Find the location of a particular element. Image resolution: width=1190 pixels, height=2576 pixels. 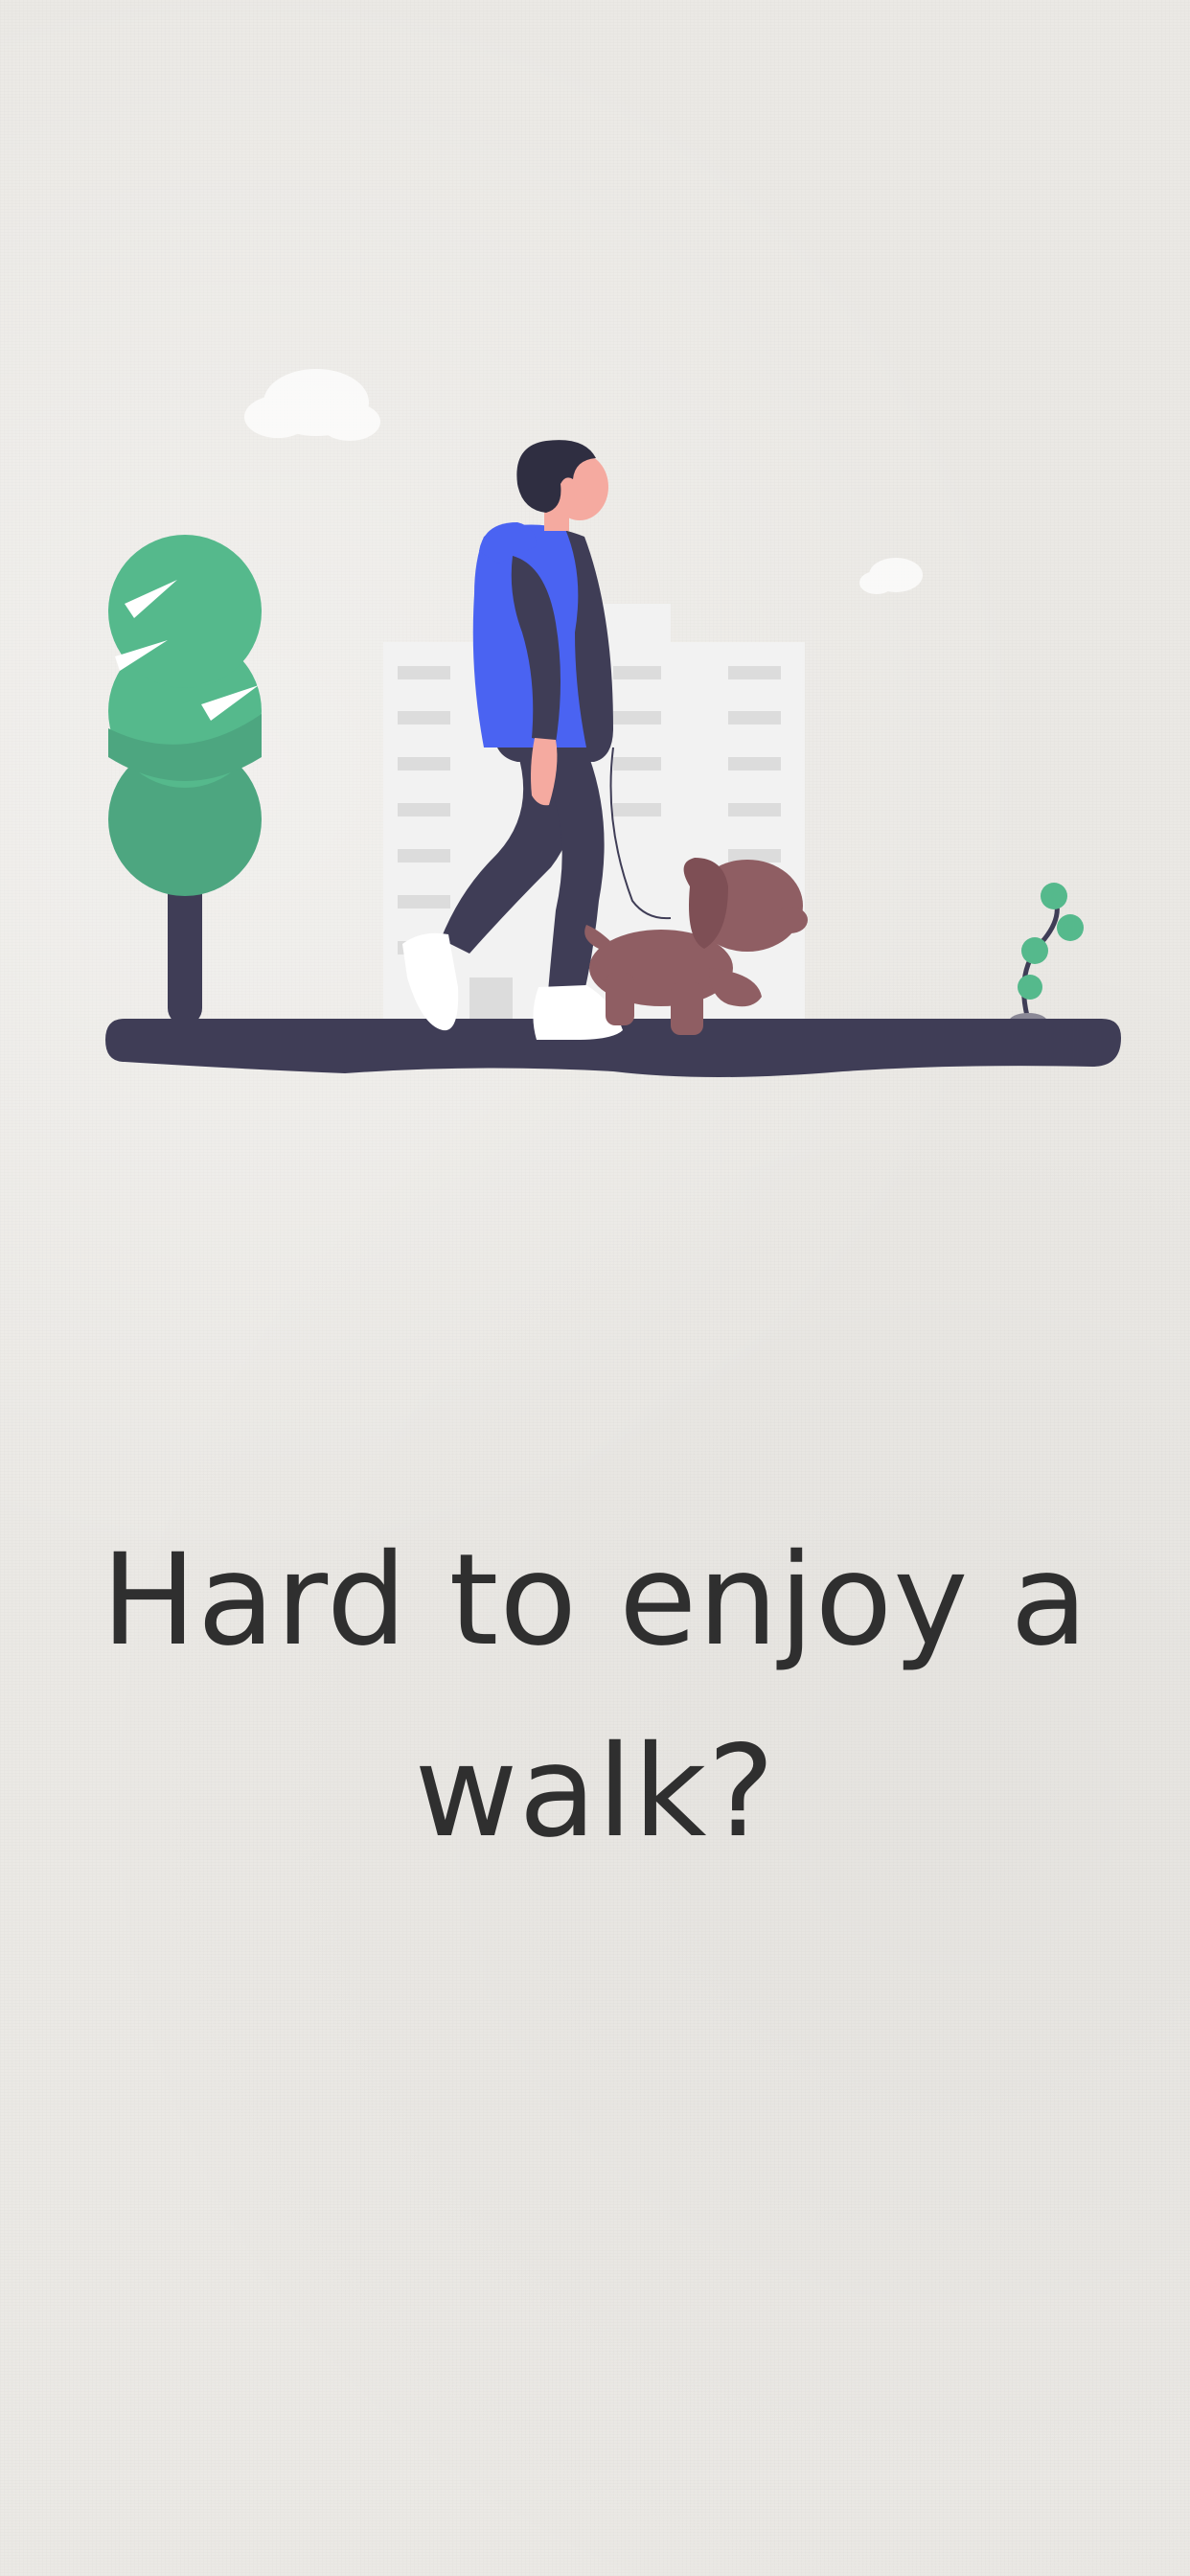

plant-icon is located at coordinates (1046, 956).